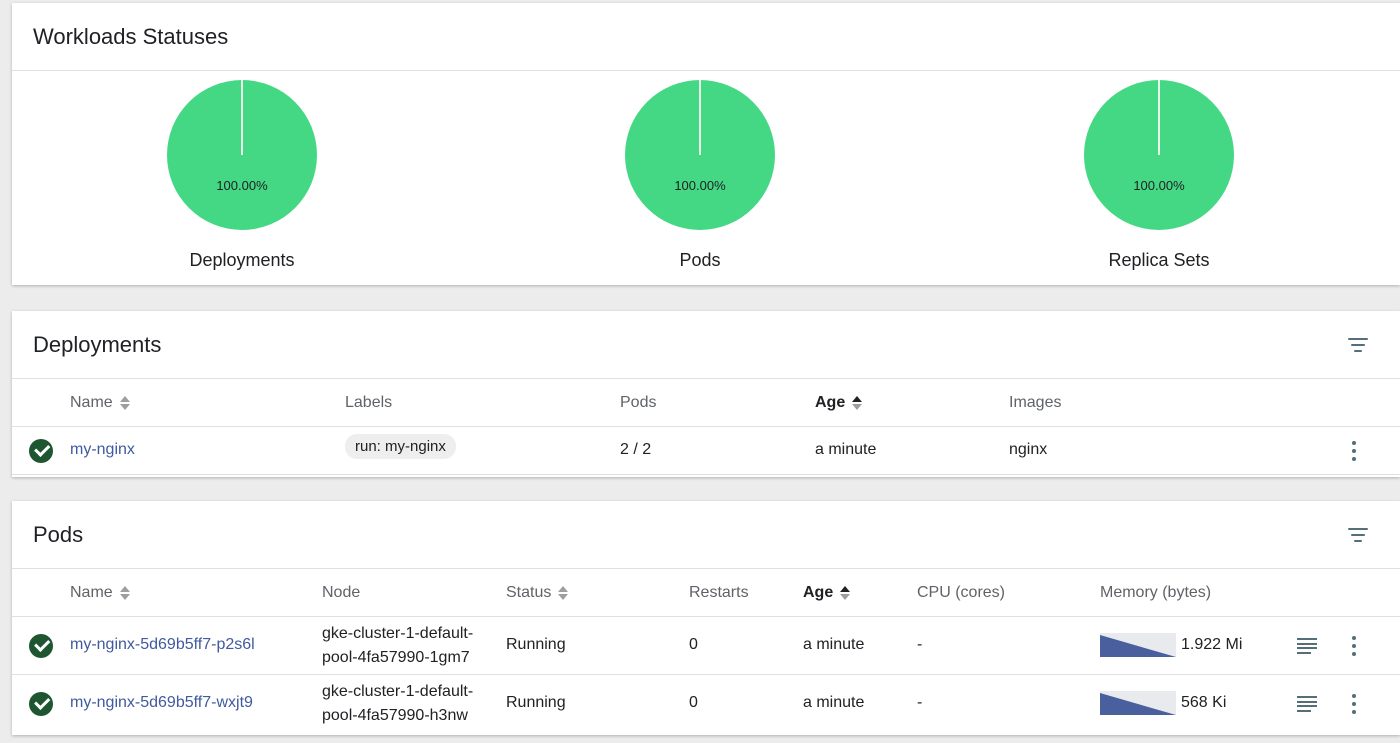 The height and width of the screenshot is (743, 1400). What do you see at coordinates (396, 657) in the screenshot?
I see `pod-node-line2: pool-4fa57990-1gm7` at bounding box center [396, 657].